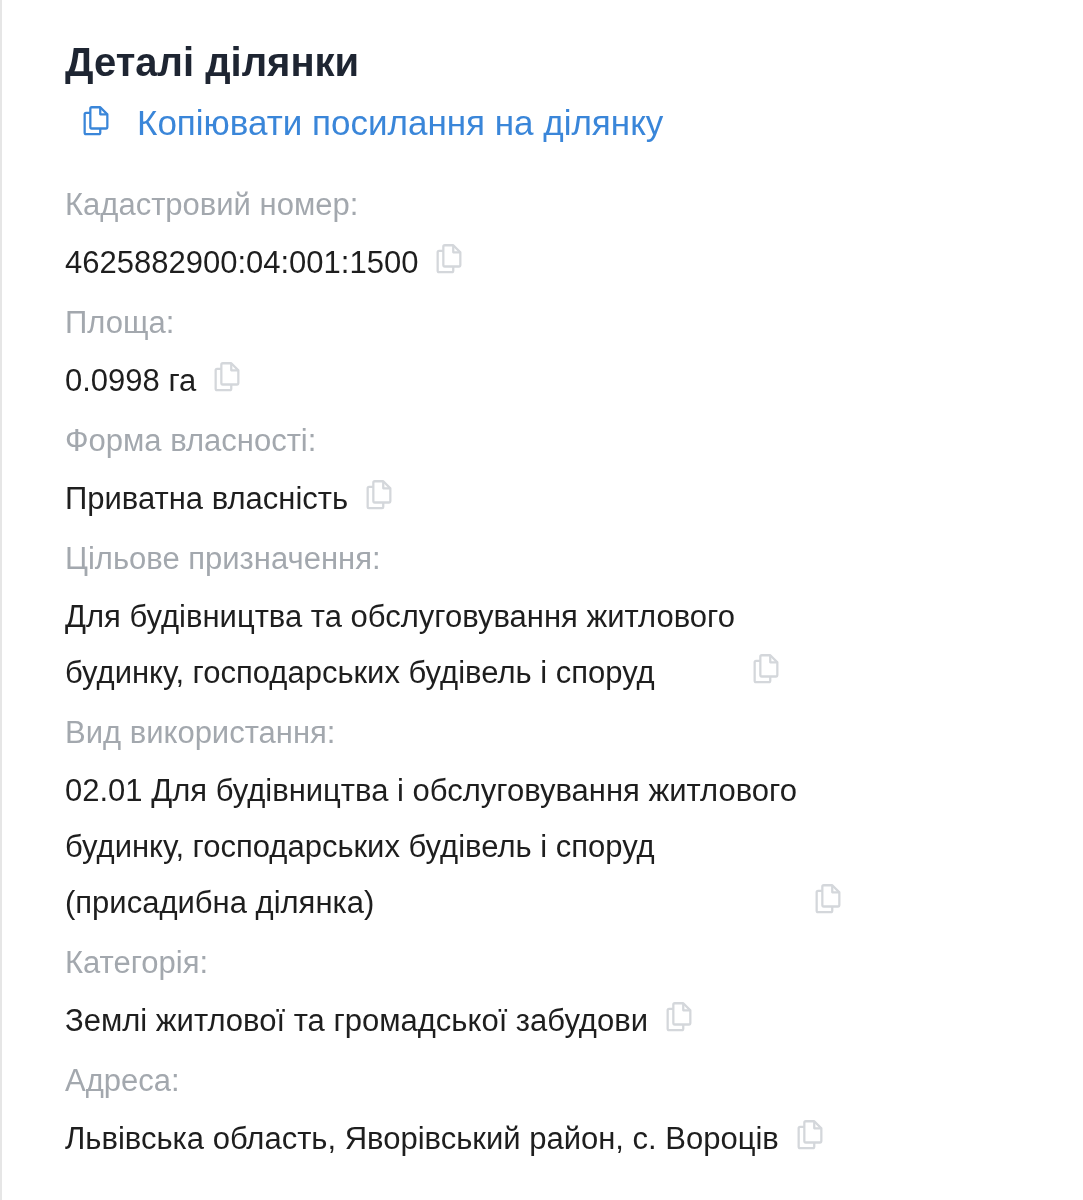 This screenshot has width=1083, height=1200. Describe the element at coordinates (212, 205) in the screenshot. I see `field-label: Кадастровий номер:` at that location.